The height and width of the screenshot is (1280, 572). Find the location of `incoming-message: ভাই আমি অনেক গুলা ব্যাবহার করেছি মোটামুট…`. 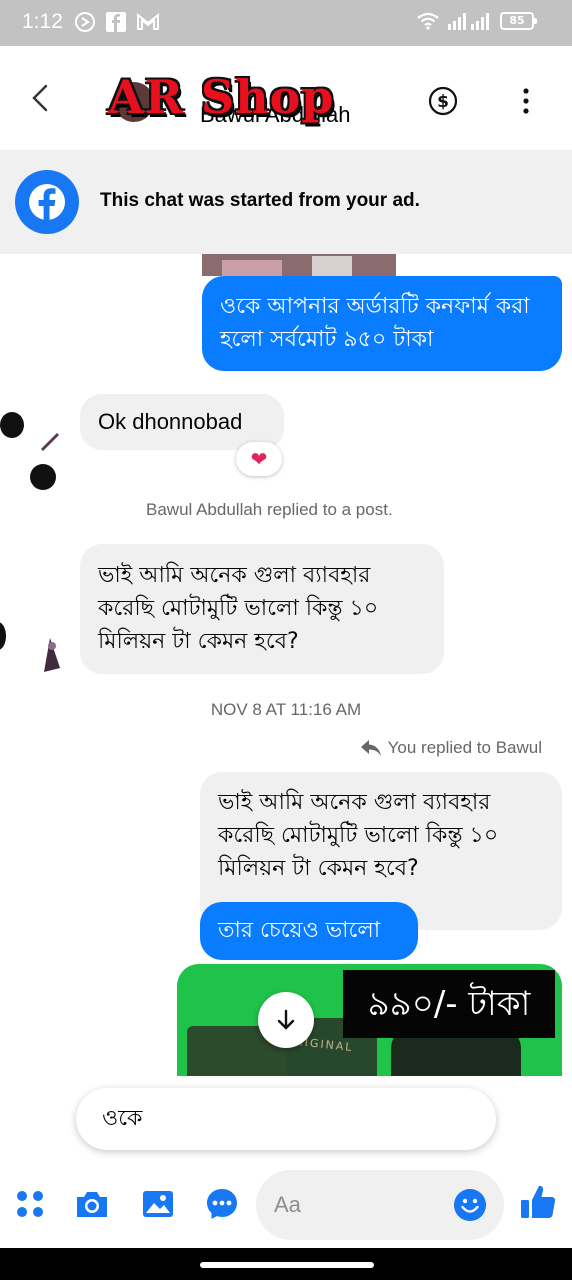

incoming-message: ভাই আমি অনেক গুলা ব্যাবহার করেছি মোটামুট… is located at coordinates (262, 609).